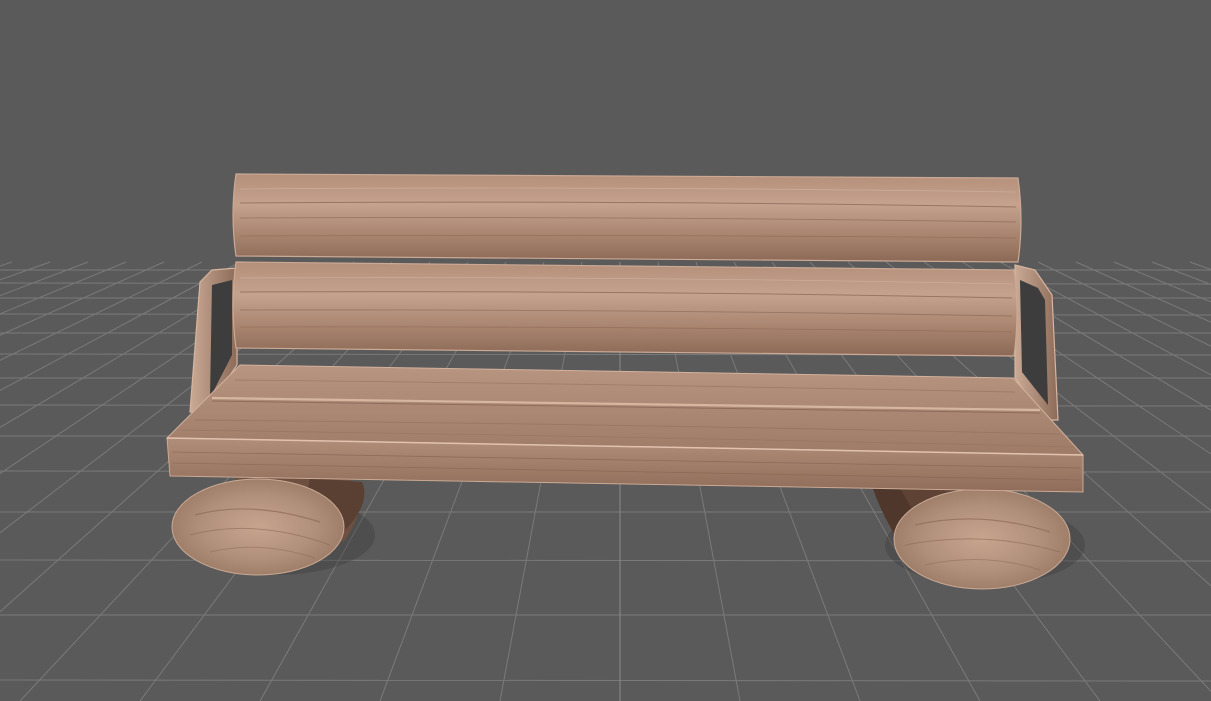  Describe the element at coordinates (627, 218) in the screenshot. I see `backrest-top-plank` at that location.